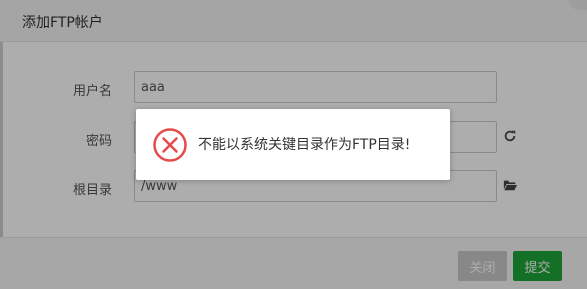  I want to click on error-message-text: 不能以系统关键目录作为FTP目录!, so click(304, 145).